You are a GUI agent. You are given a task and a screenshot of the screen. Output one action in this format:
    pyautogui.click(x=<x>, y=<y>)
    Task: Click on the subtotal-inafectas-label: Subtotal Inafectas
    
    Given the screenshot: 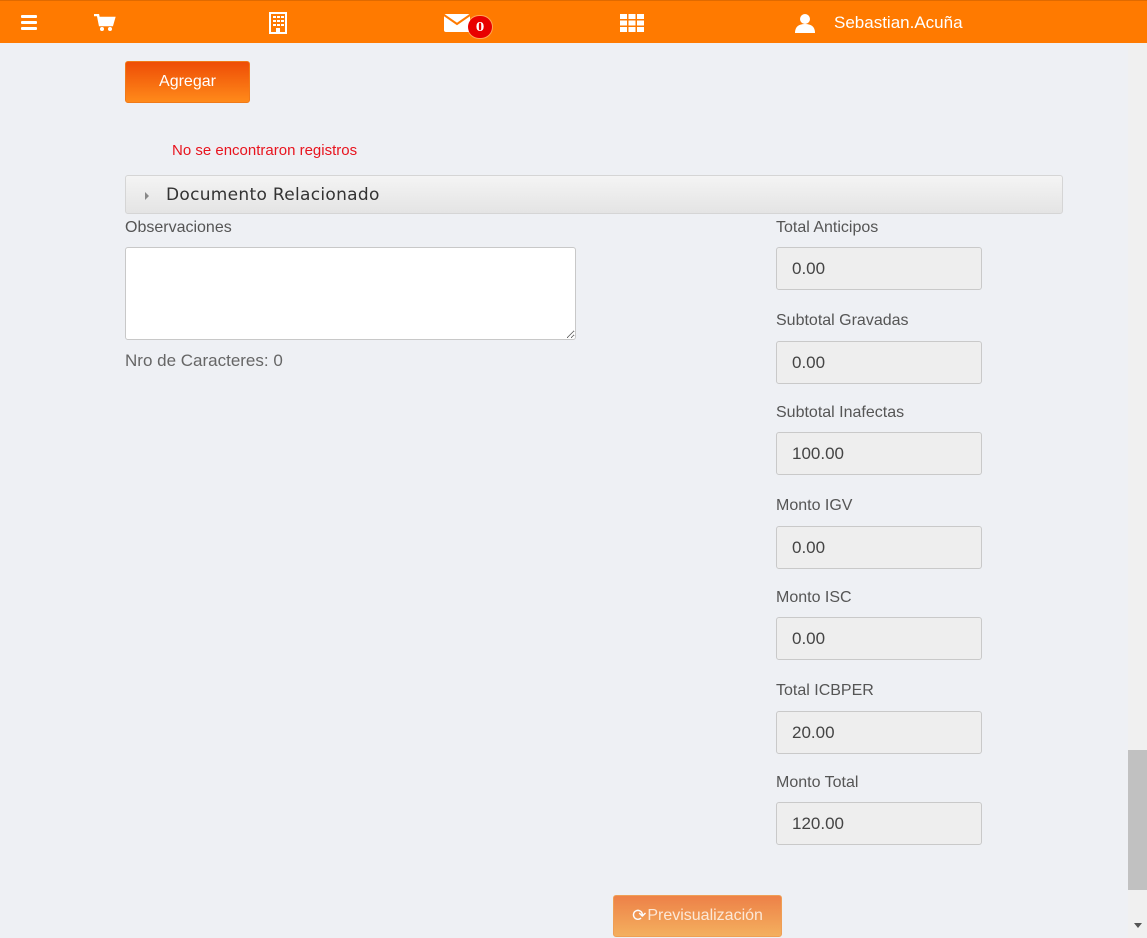 What is the action you would take?
    pyautogui.click(x=840, y=412)
    